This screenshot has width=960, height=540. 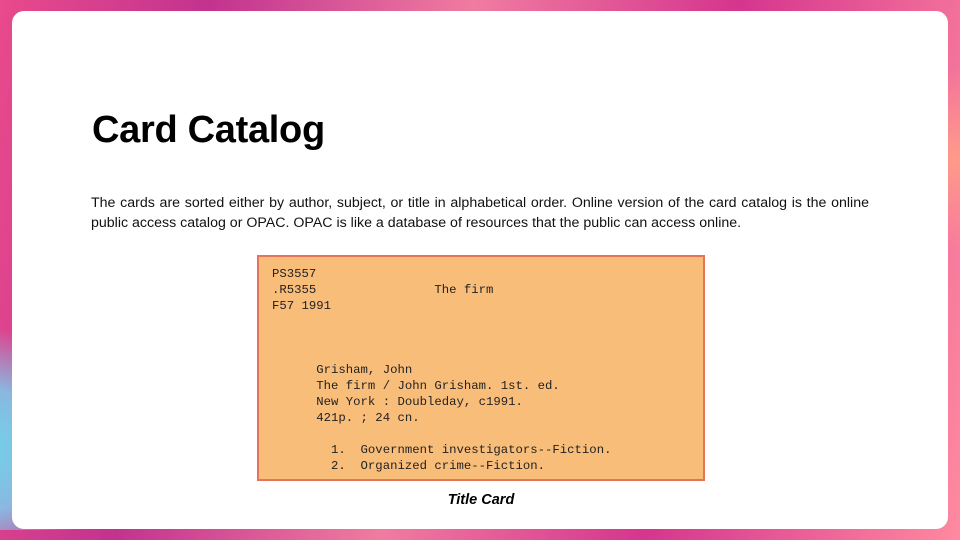 What do you see at coordinates (481, 500) in the screenshot?
I see `card-caption: Title Card` at bounding box center [481, 500].